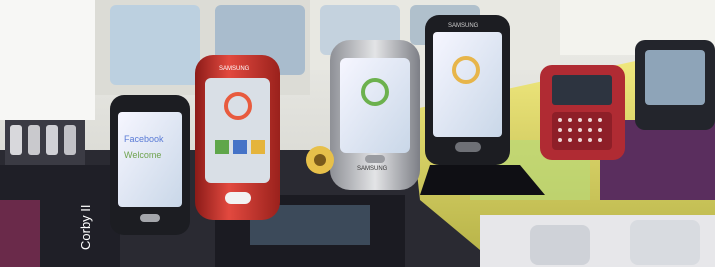 Image resolution: width=715 pixels, height=267 pixels. What do you see at coordinates (20, 233) in the screenshot?
I see `box-corby-accent` at bounding box center [20, 233].